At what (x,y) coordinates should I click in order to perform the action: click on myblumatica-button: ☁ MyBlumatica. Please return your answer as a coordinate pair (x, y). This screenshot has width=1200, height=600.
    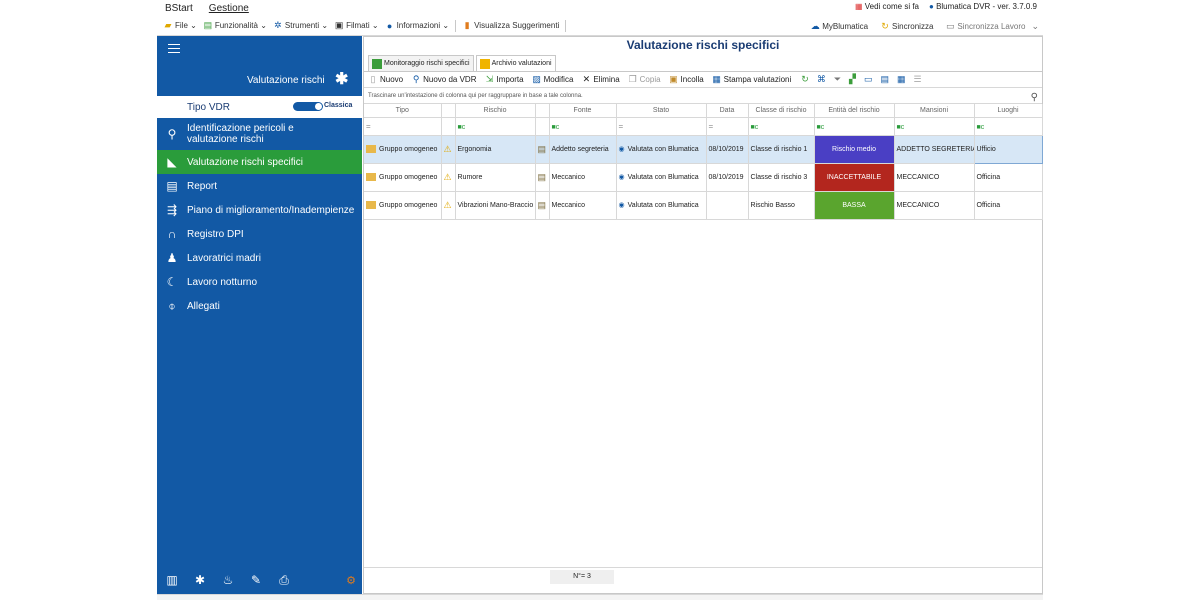
    Looking at the image, I should click on (839, 26).